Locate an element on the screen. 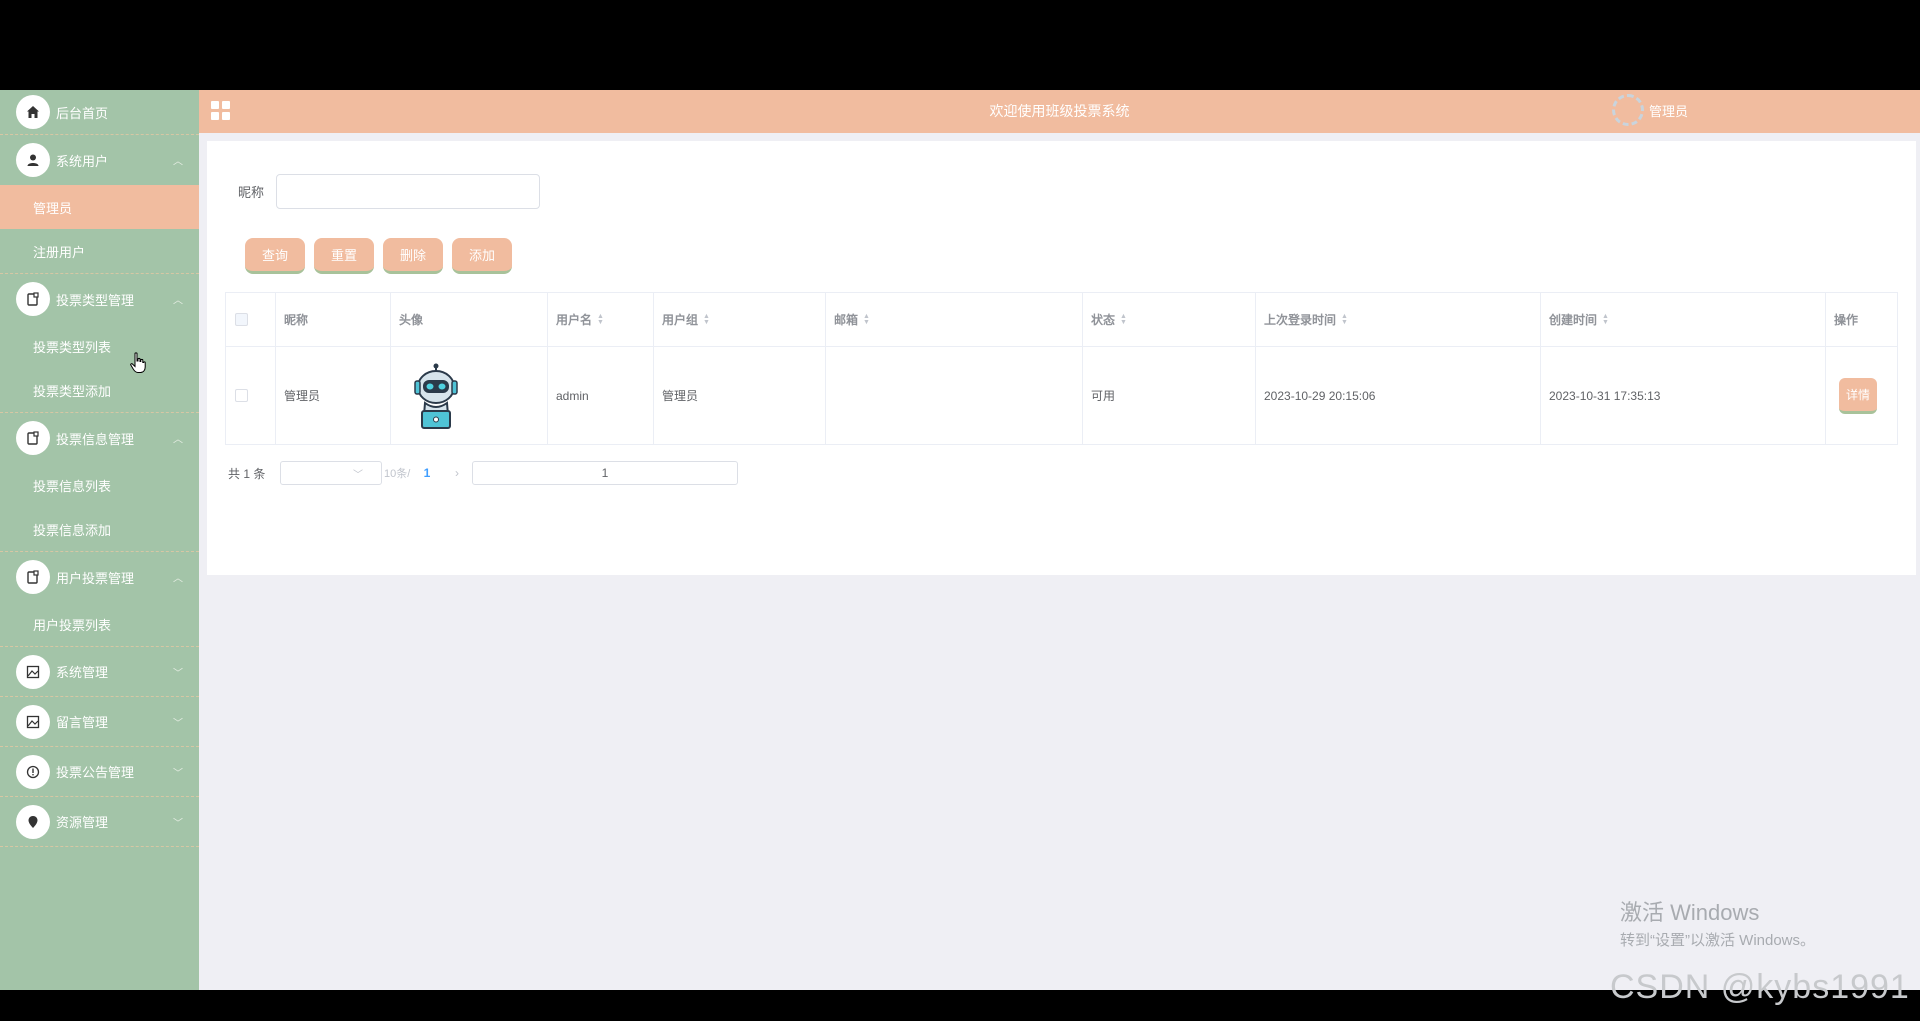  submenu-user-vote: 用户投票列表 is located at coordinates (99, 624).